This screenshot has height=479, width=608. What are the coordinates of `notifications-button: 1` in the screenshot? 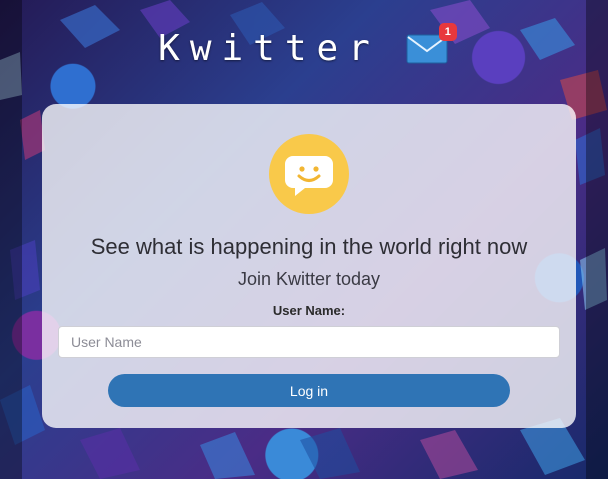 It's located at (431, 44).